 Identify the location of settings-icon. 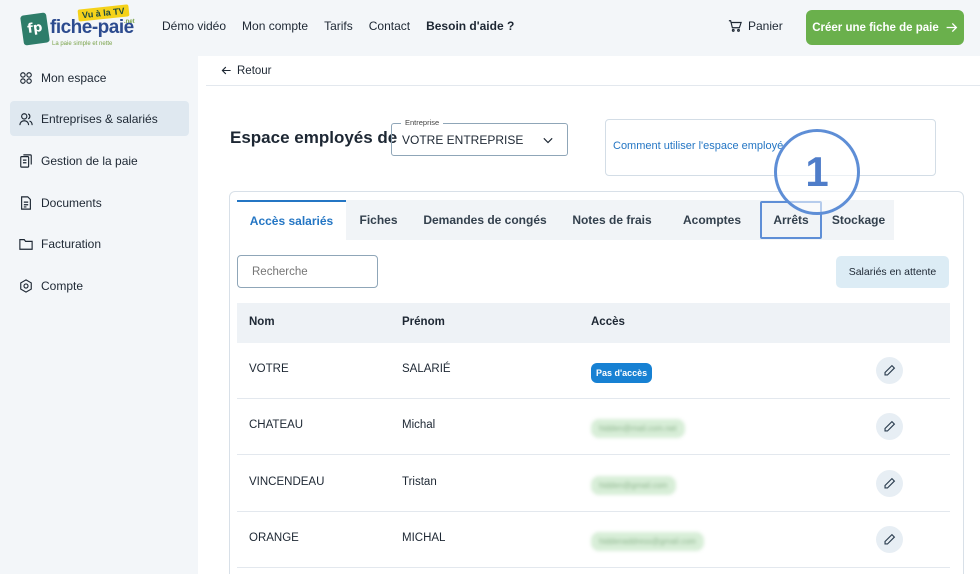
(26, 285).